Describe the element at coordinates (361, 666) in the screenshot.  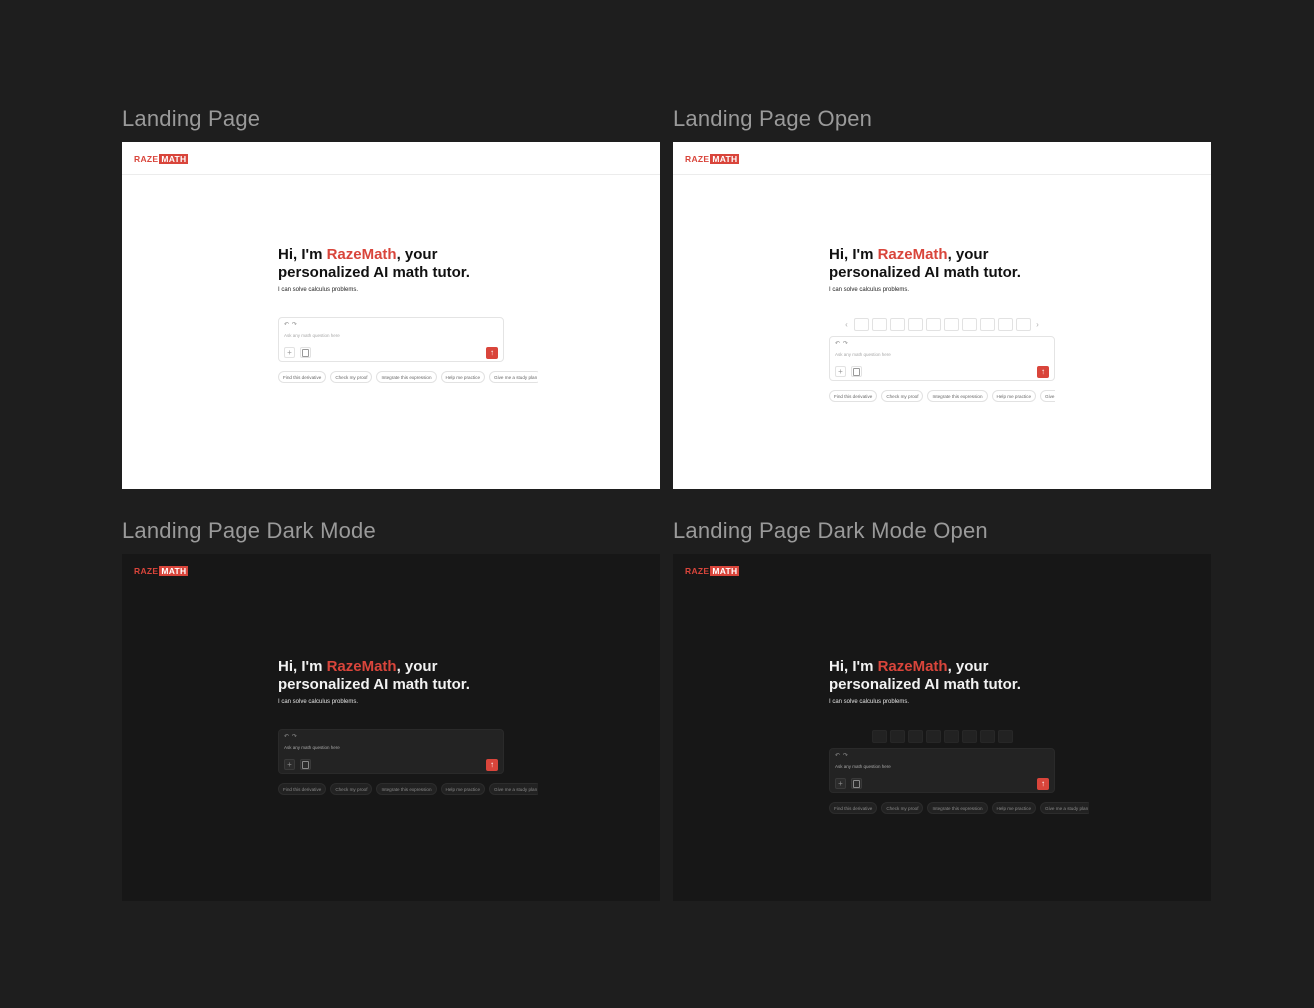
I see `hero-brand-name: RazeMath` at that location.